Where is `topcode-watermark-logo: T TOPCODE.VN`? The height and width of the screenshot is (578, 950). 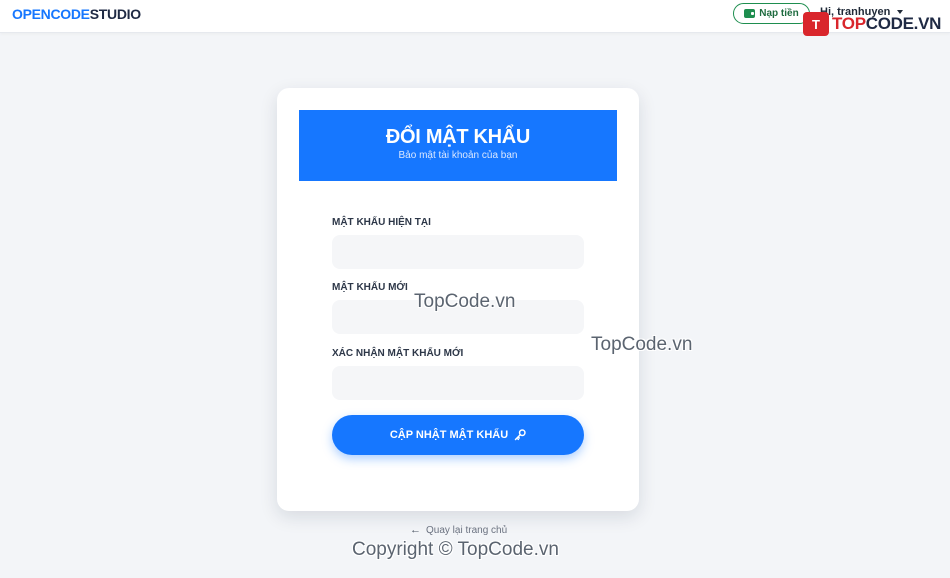
topcode-watermark-logo: T TOPCODE.VN is located at coordinates (872, 24).